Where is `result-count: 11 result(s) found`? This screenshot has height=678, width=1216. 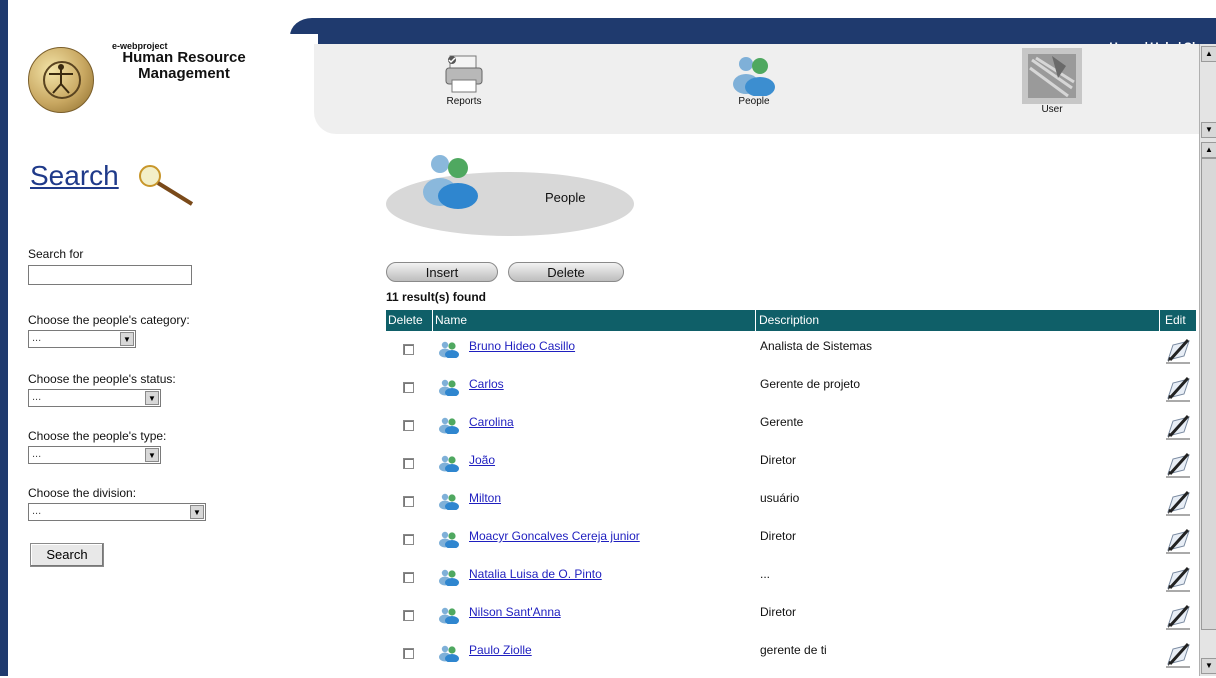
result-count: 11 result(s) found is located at coordinates (436, 297).